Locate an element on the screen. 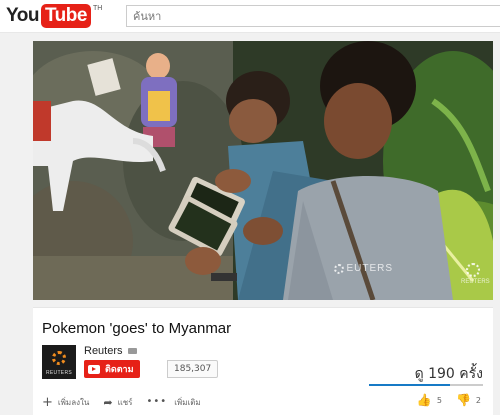 Image resolution: width=500 pixels, height=415 pixels. vote-buttons: 👍 5 👎 2 is located at coordinates (442, 400).